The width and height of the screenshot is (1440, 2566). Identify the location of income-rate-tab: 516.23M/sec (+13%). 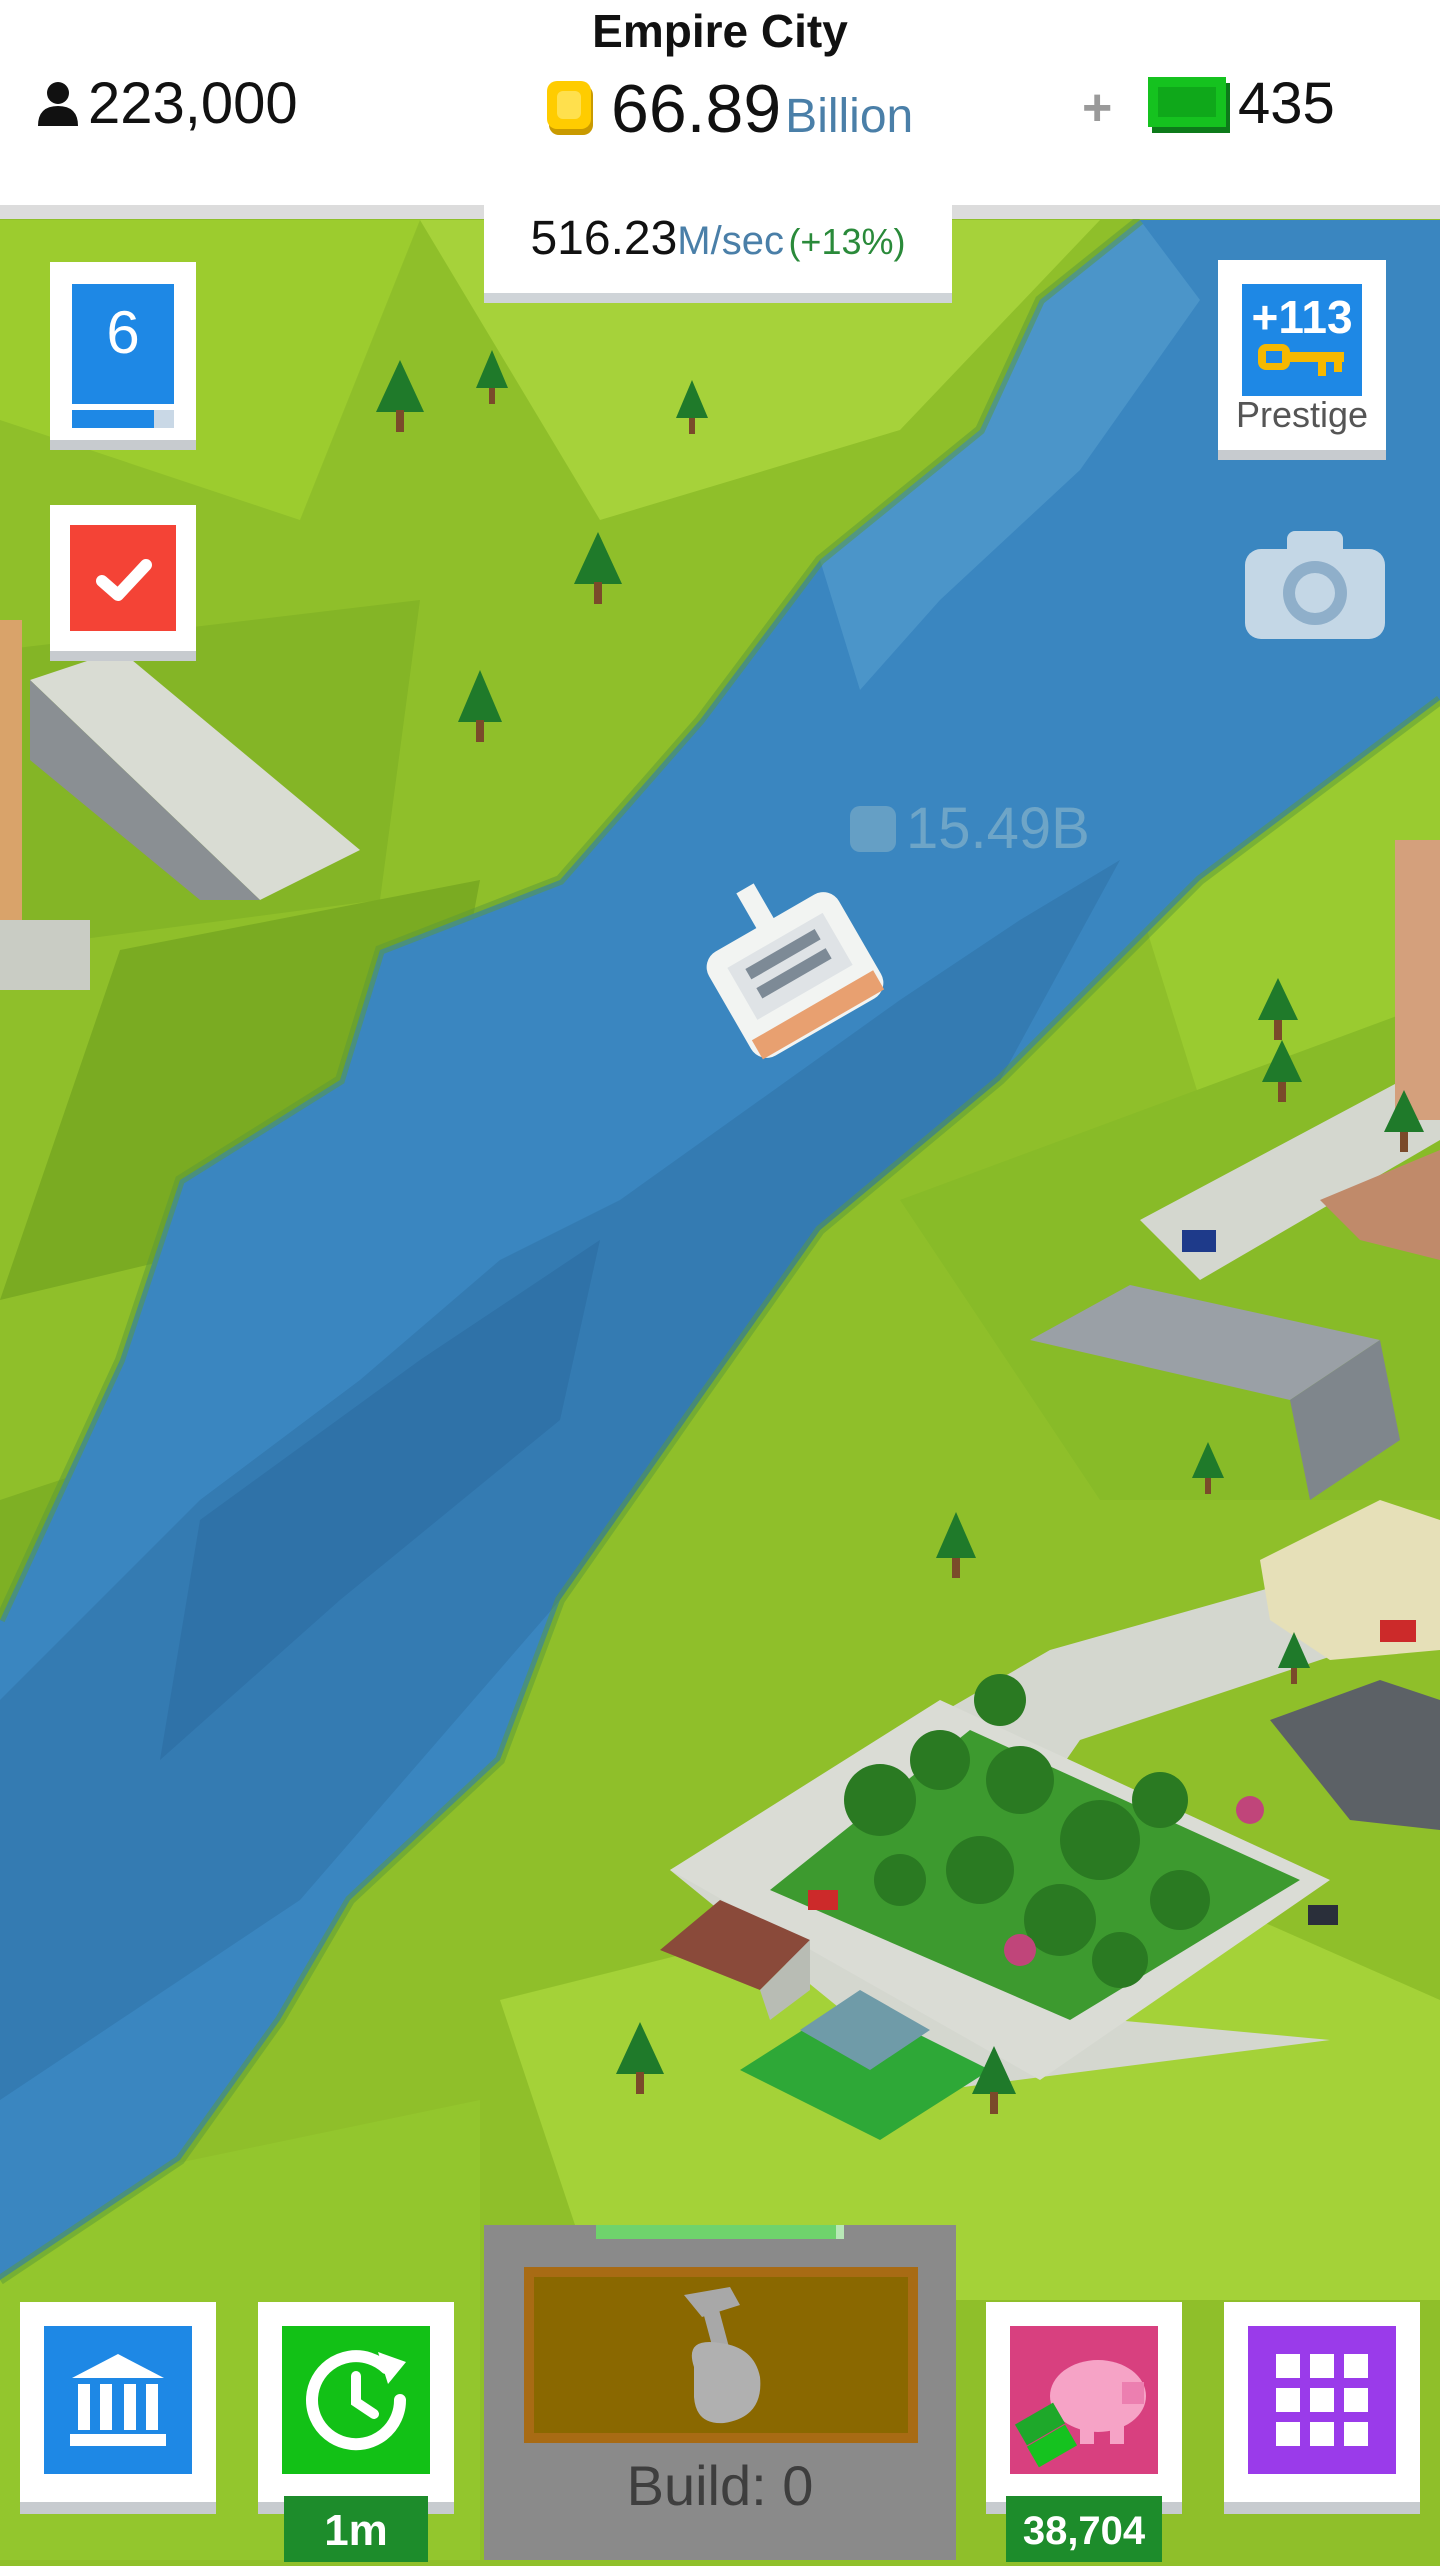
(718, 249).